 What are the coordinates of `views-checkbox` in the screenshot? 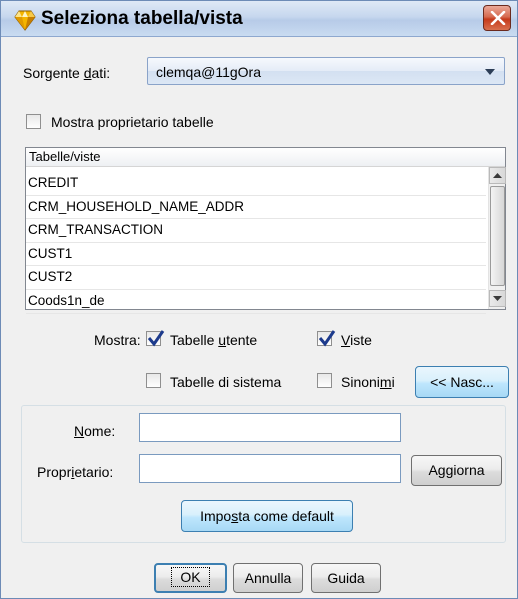 It's located at (326, 338).